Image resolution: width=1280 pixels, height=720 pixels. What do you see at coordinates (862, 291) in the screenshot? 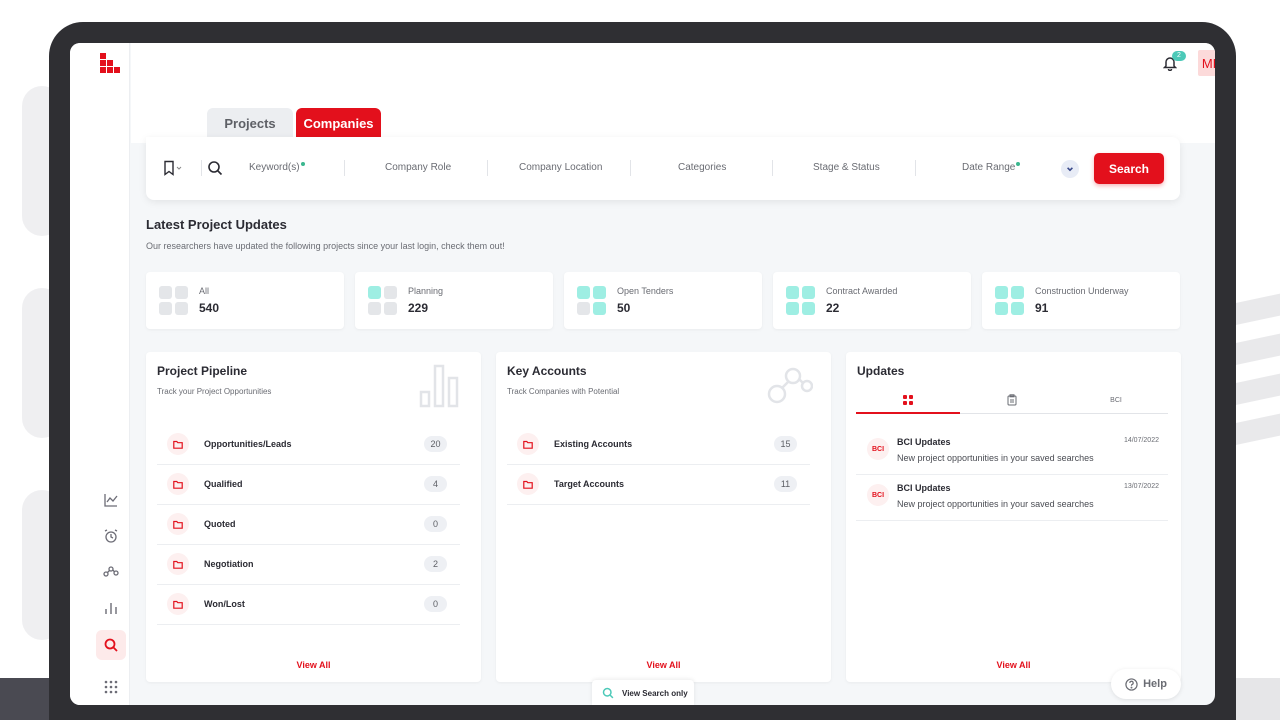
I see `stat-label: Contract Awarded` at bounding box center [862, 291].